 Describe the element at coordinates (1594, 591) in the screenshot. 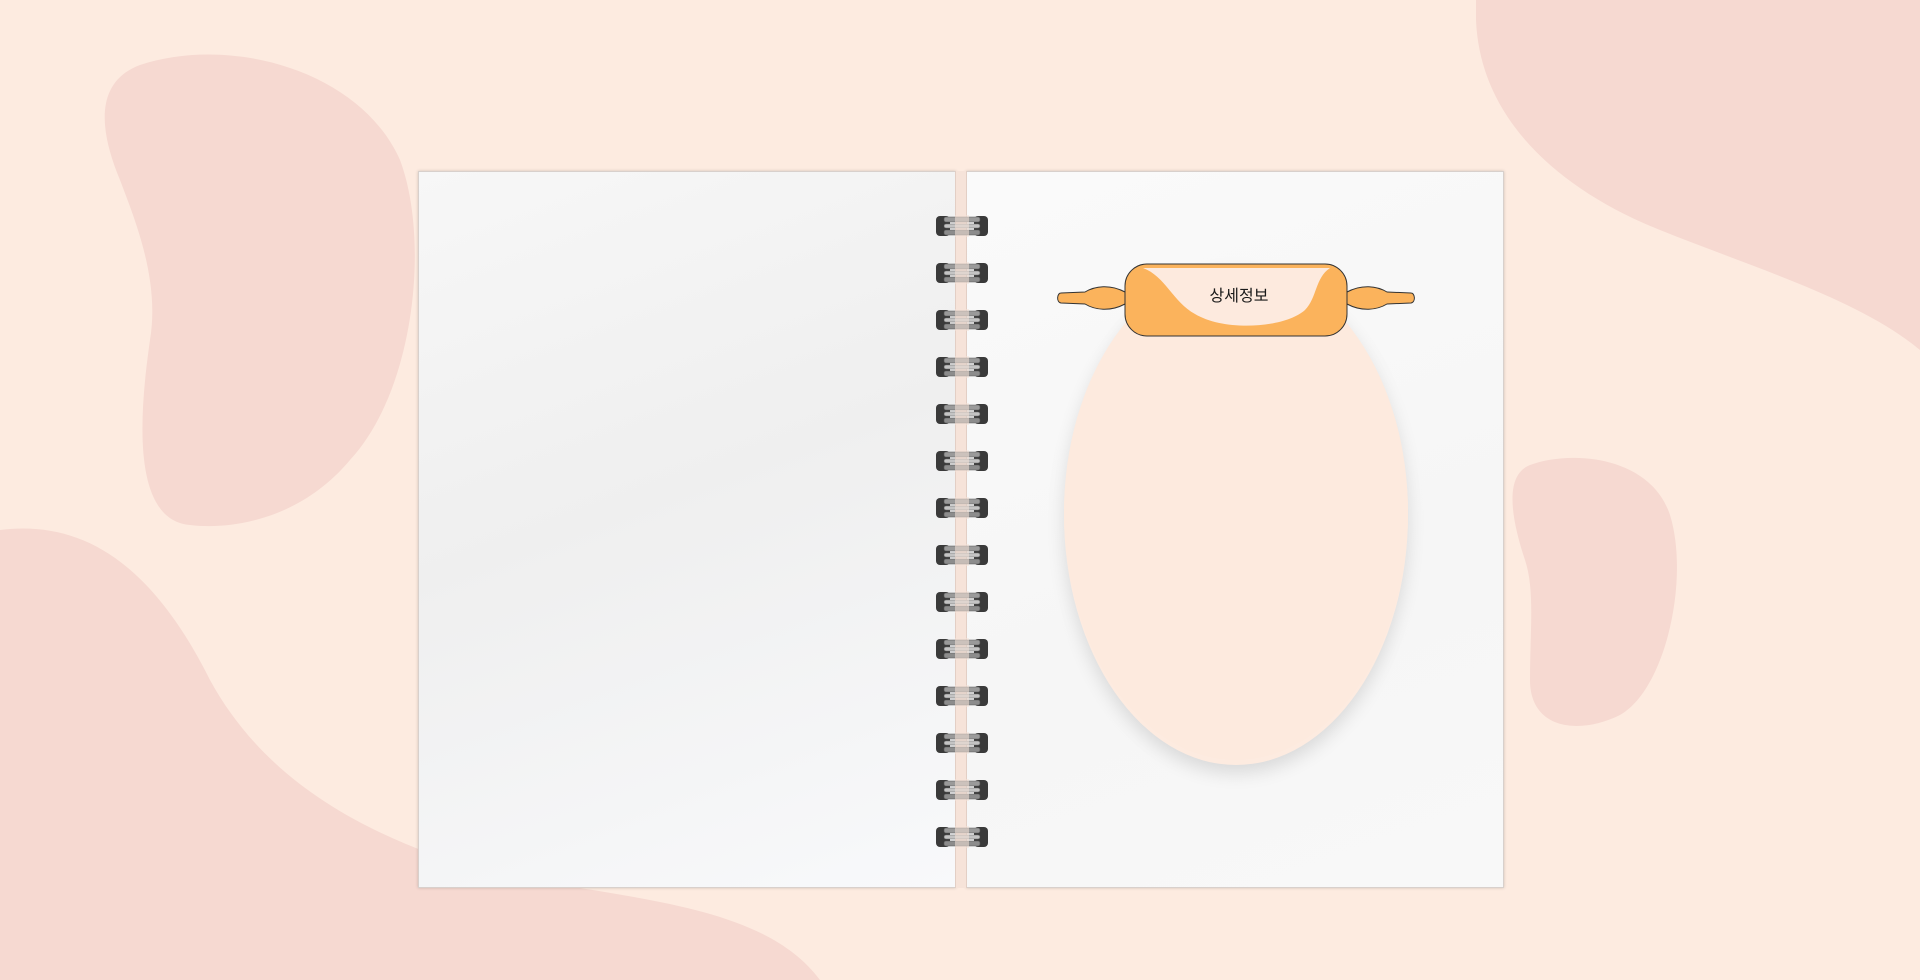

I see `blob-right` at that location.